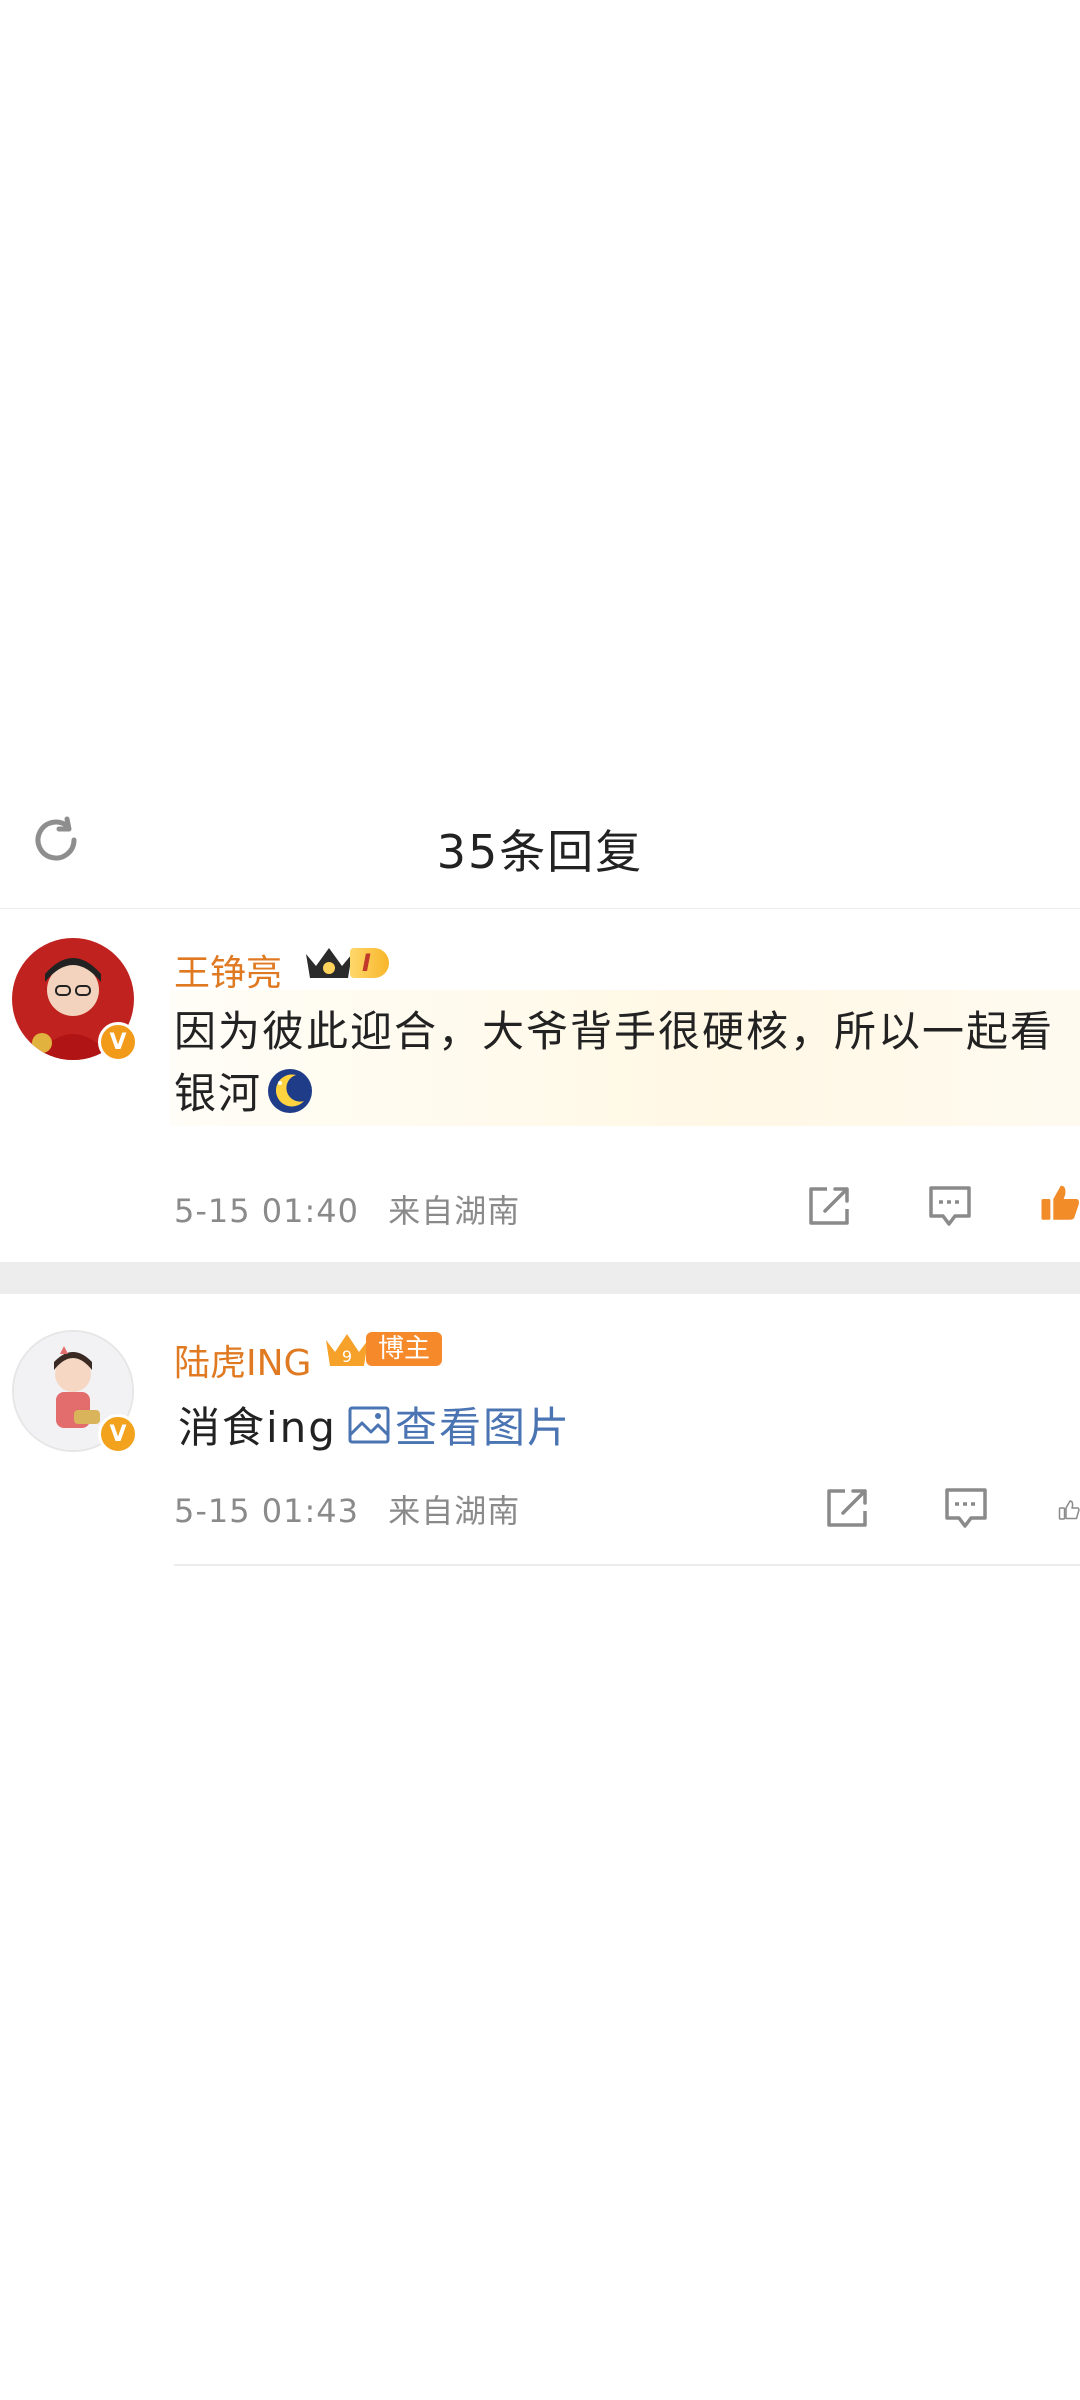 This screenshot has width=1080, height=2400. What do you see at coordinates (627, 1565) in the screenshot?
I see `comment-divider` at bounding box center [627, 1565].